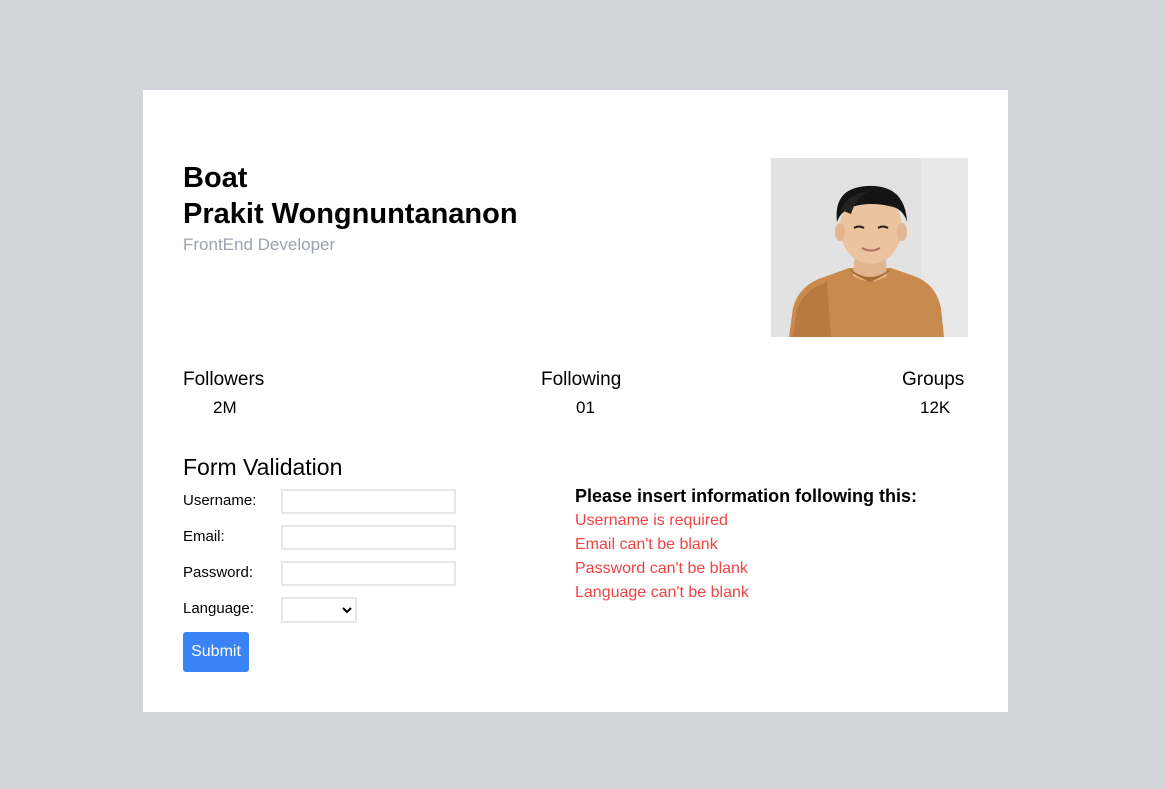 The width and height of the screenshot is (1165, 789). What do you see at coordinates (585, 407) in the screenshot?
I see `stat-following-value: 01` at bounding box center [585, 407].